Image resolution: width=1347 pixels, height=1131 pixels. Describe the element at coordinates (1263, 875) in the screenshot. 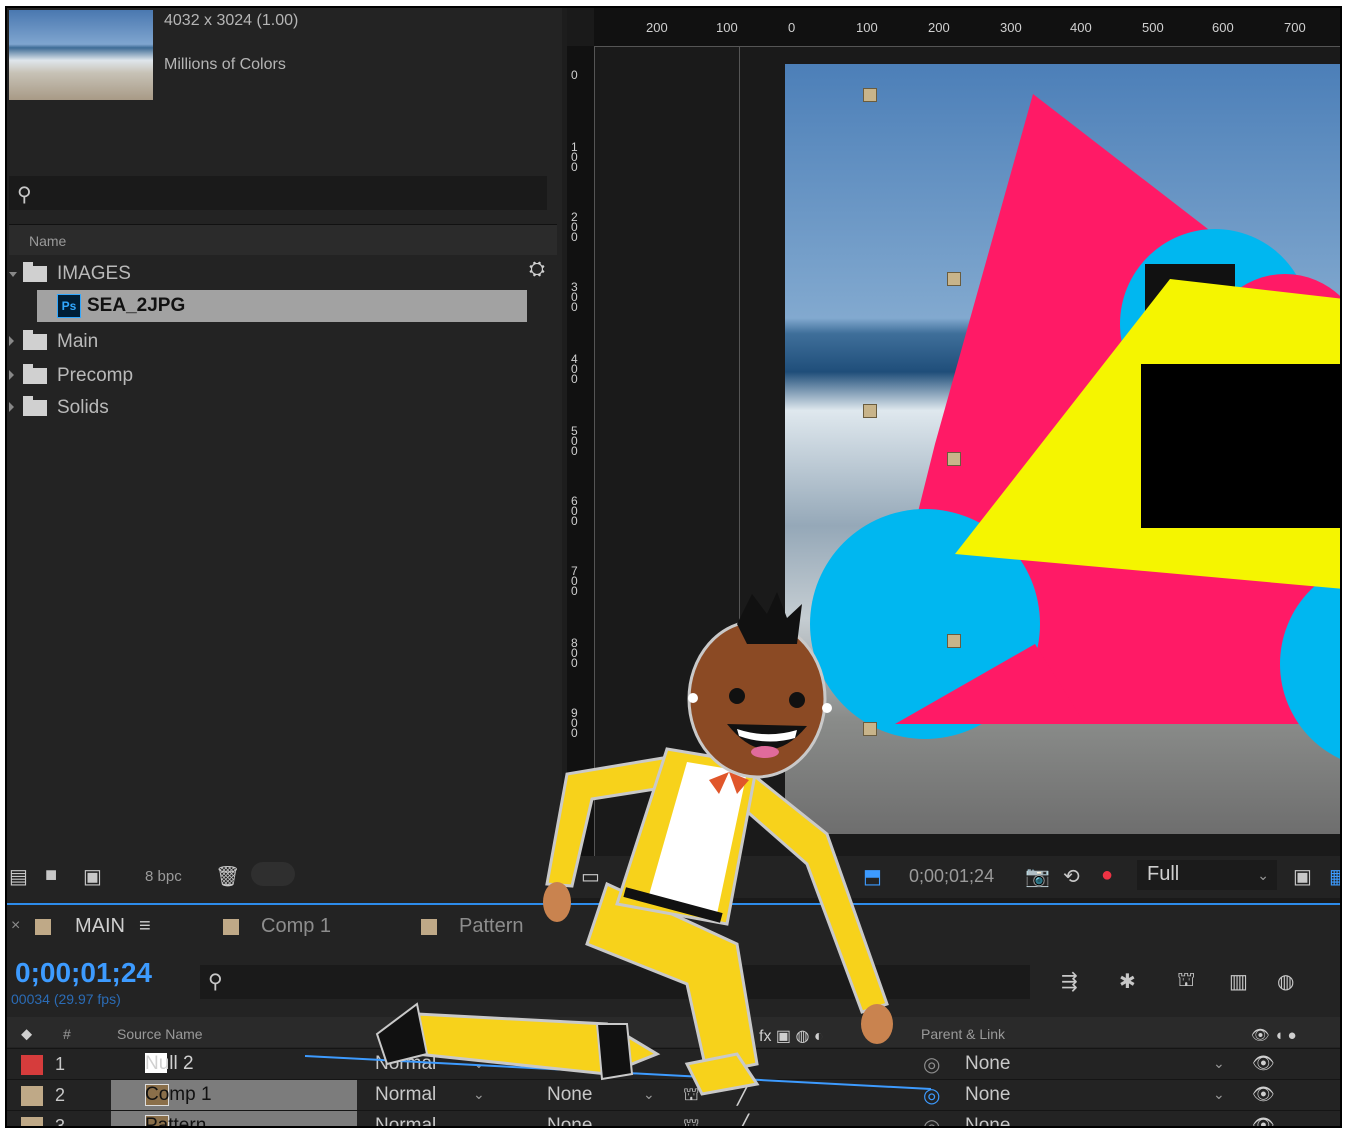

I see `chevron-down-icon: ⌄` at that location.